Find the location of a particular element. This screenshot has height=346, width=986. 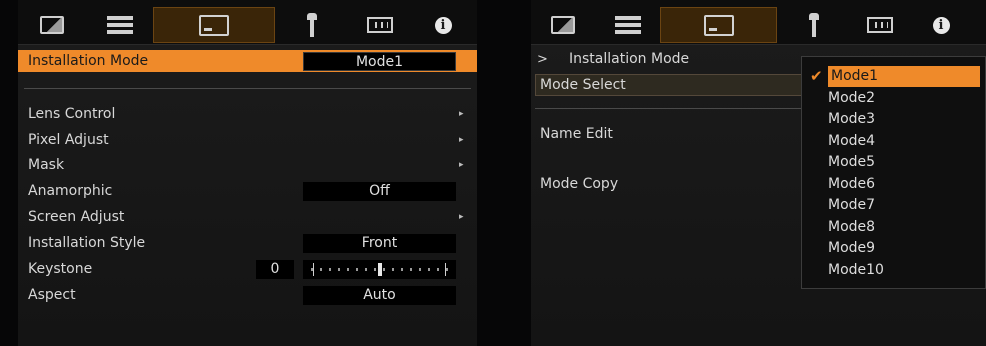

menu-item-anamorphic: Anamorphic Off is located at coordinates (247, 191).